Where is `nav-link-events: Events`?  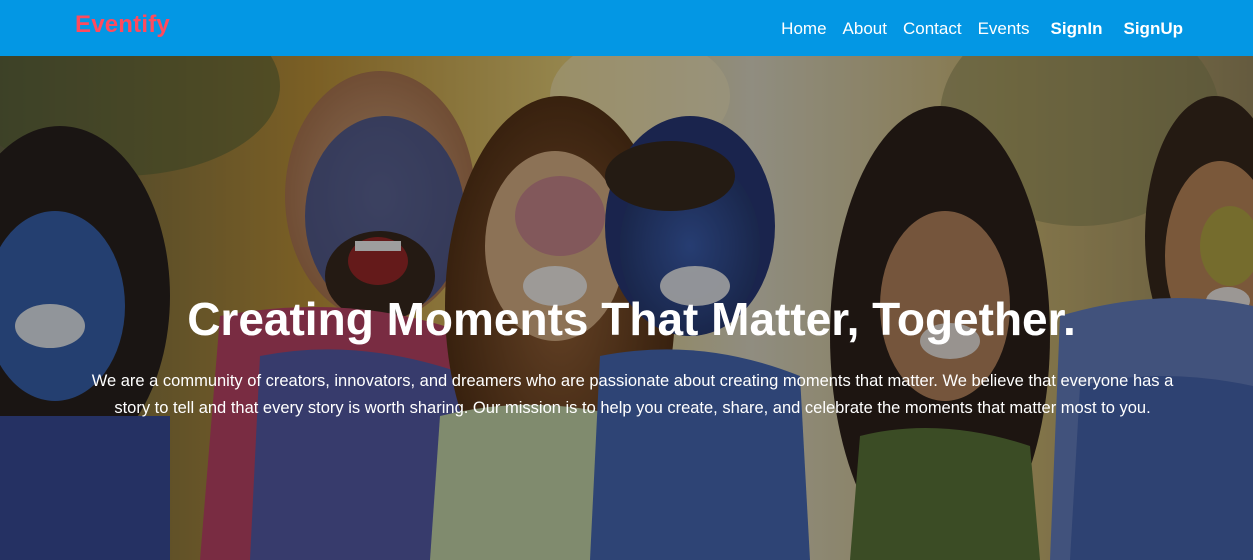 nav-link-events: Events is located at coordinates (1004, 28).